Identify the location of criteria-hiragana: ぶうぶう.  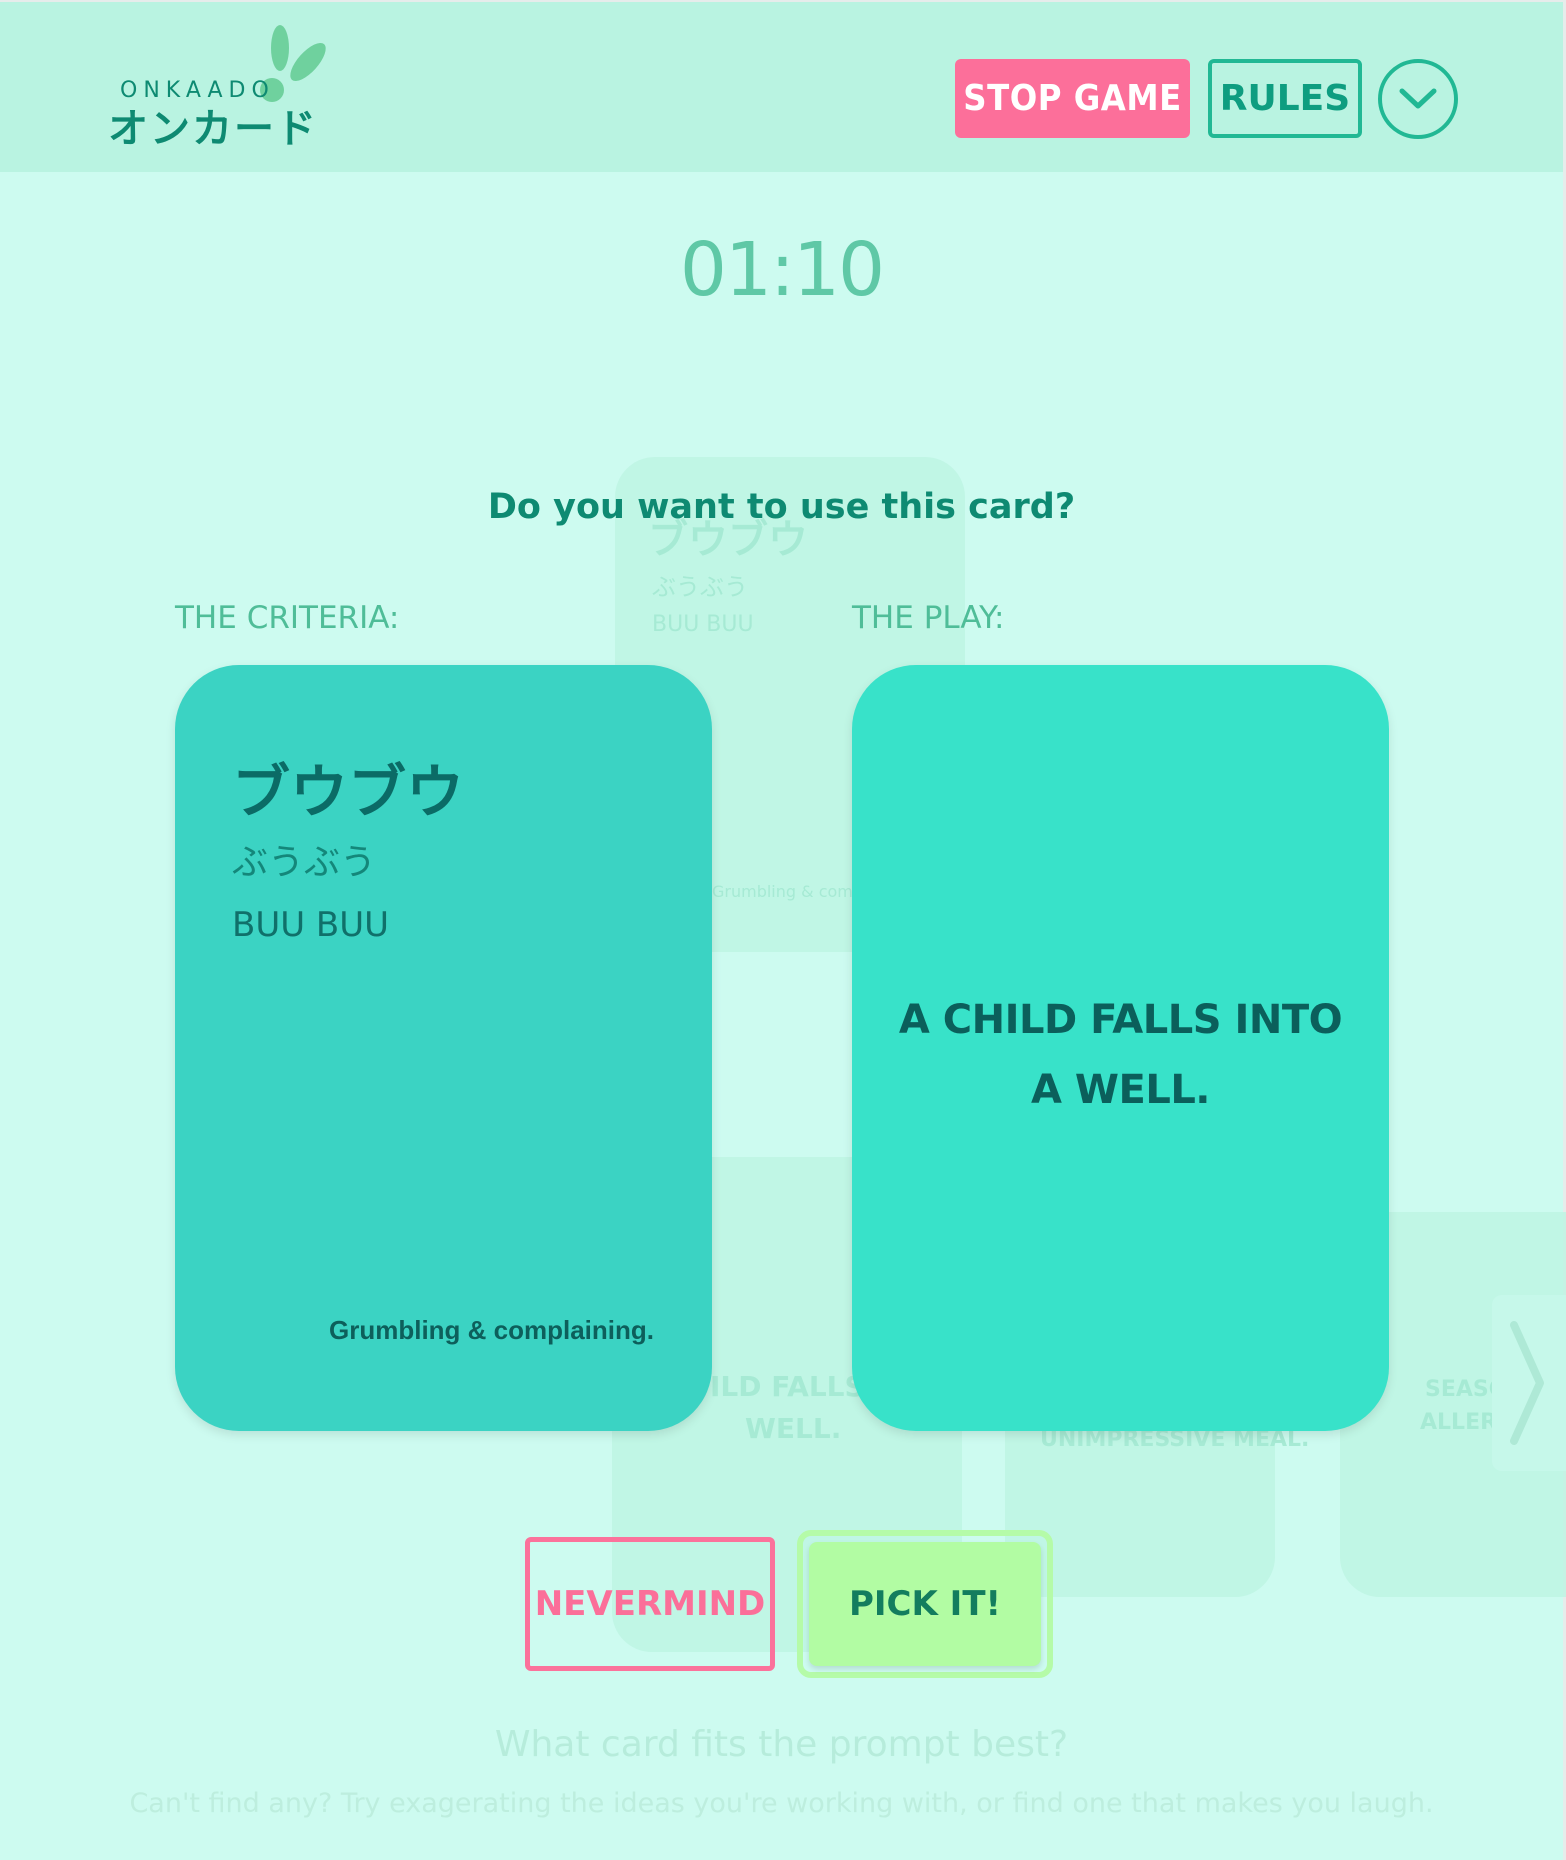
(304, 862).